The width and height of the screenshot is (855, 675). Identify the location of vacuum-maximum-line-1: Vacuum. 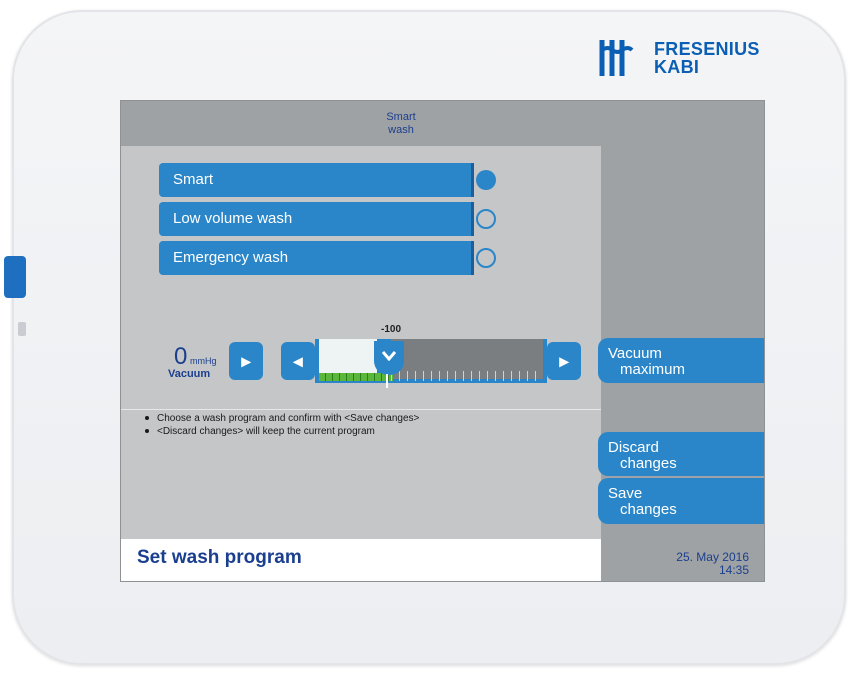
(635, 353).